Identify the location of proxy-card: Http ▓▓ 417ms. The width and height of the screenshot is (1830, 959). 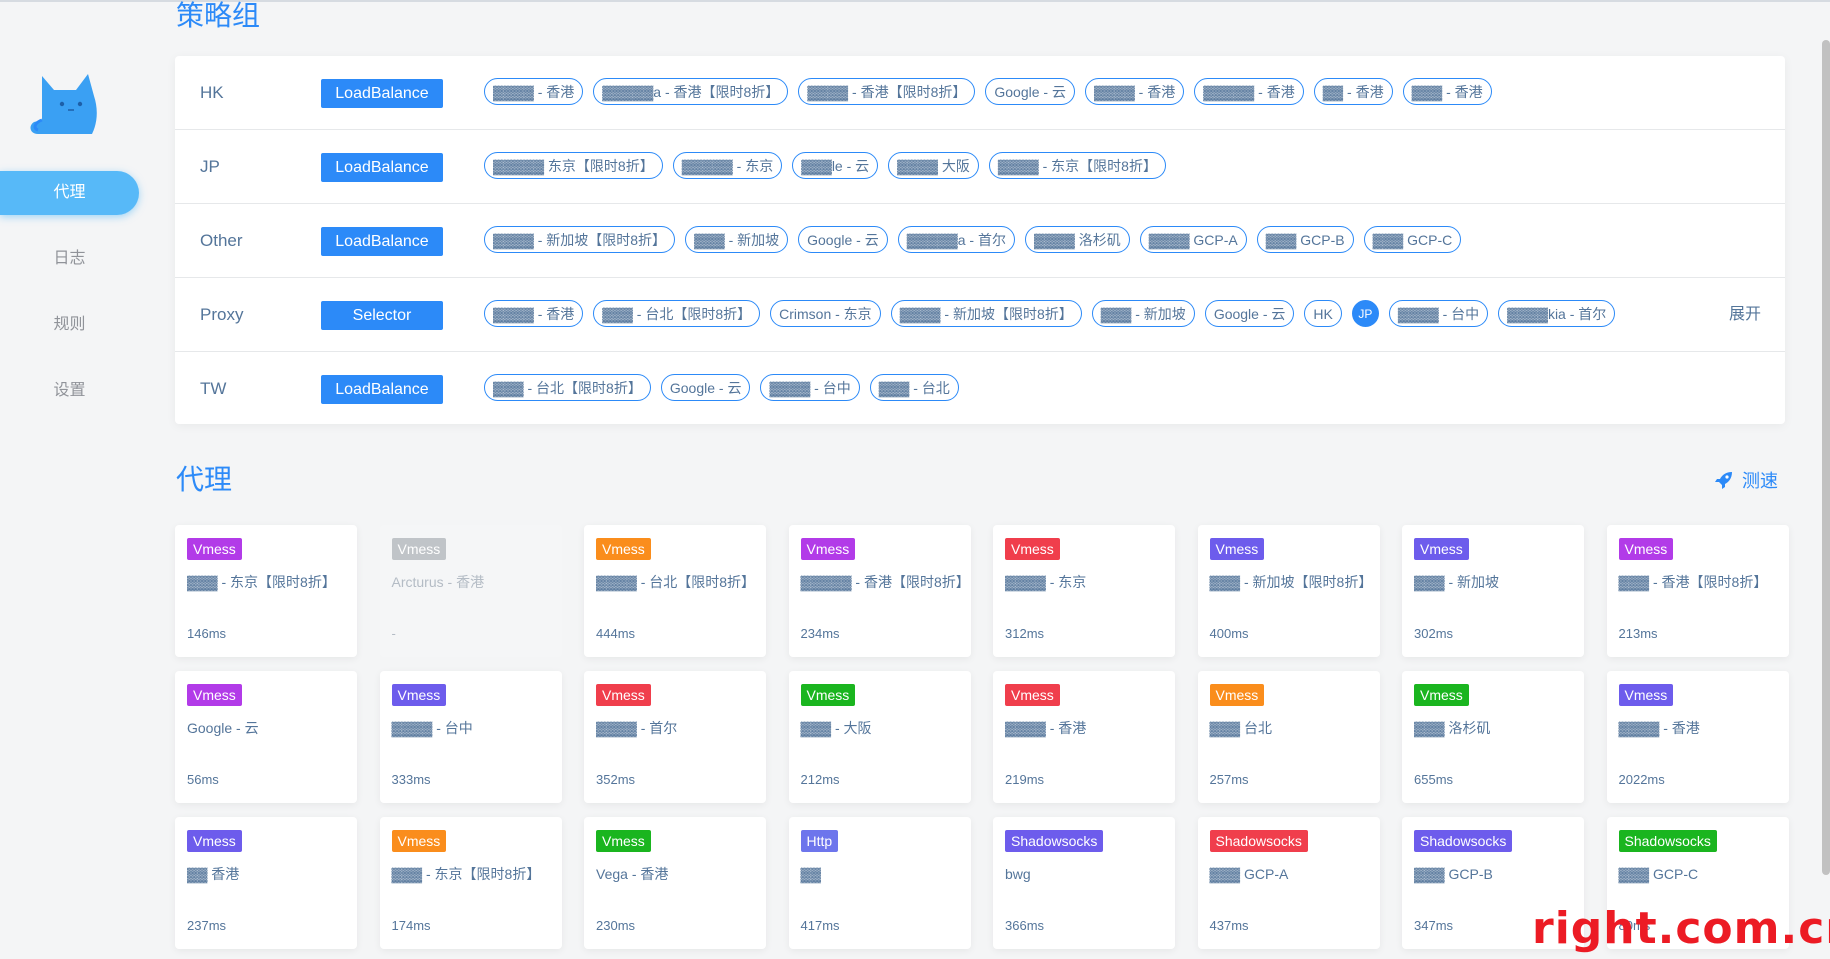
(879, 883).